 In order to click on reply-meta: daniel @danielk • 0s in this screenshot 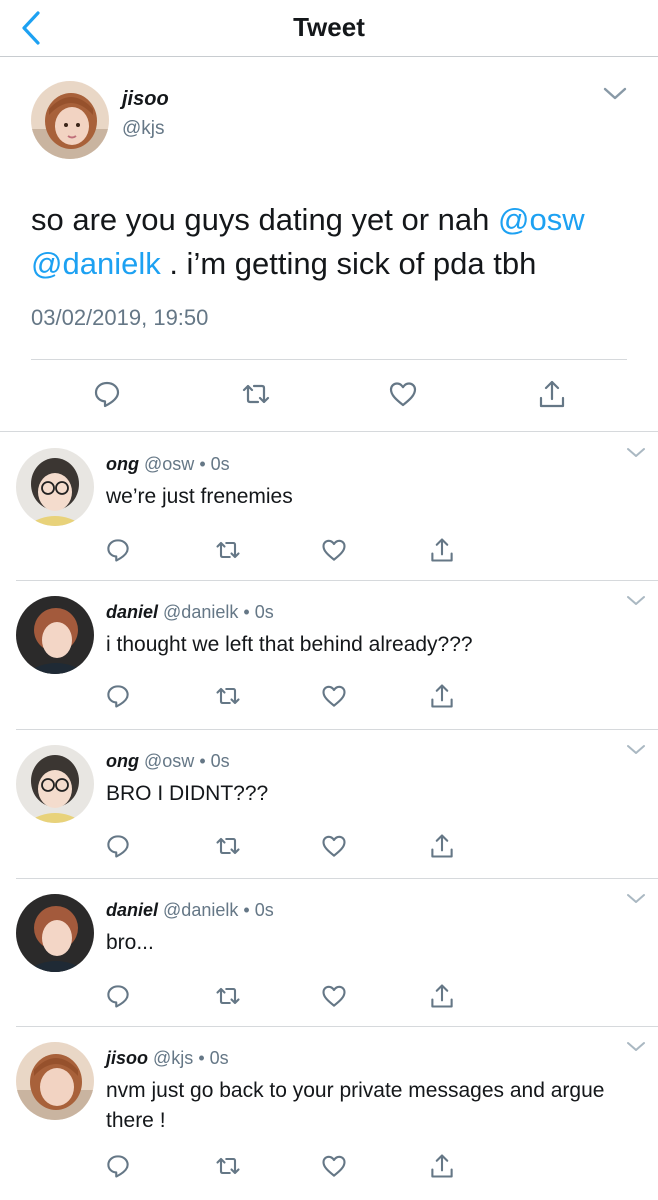, I will do `click(190, 910)`.